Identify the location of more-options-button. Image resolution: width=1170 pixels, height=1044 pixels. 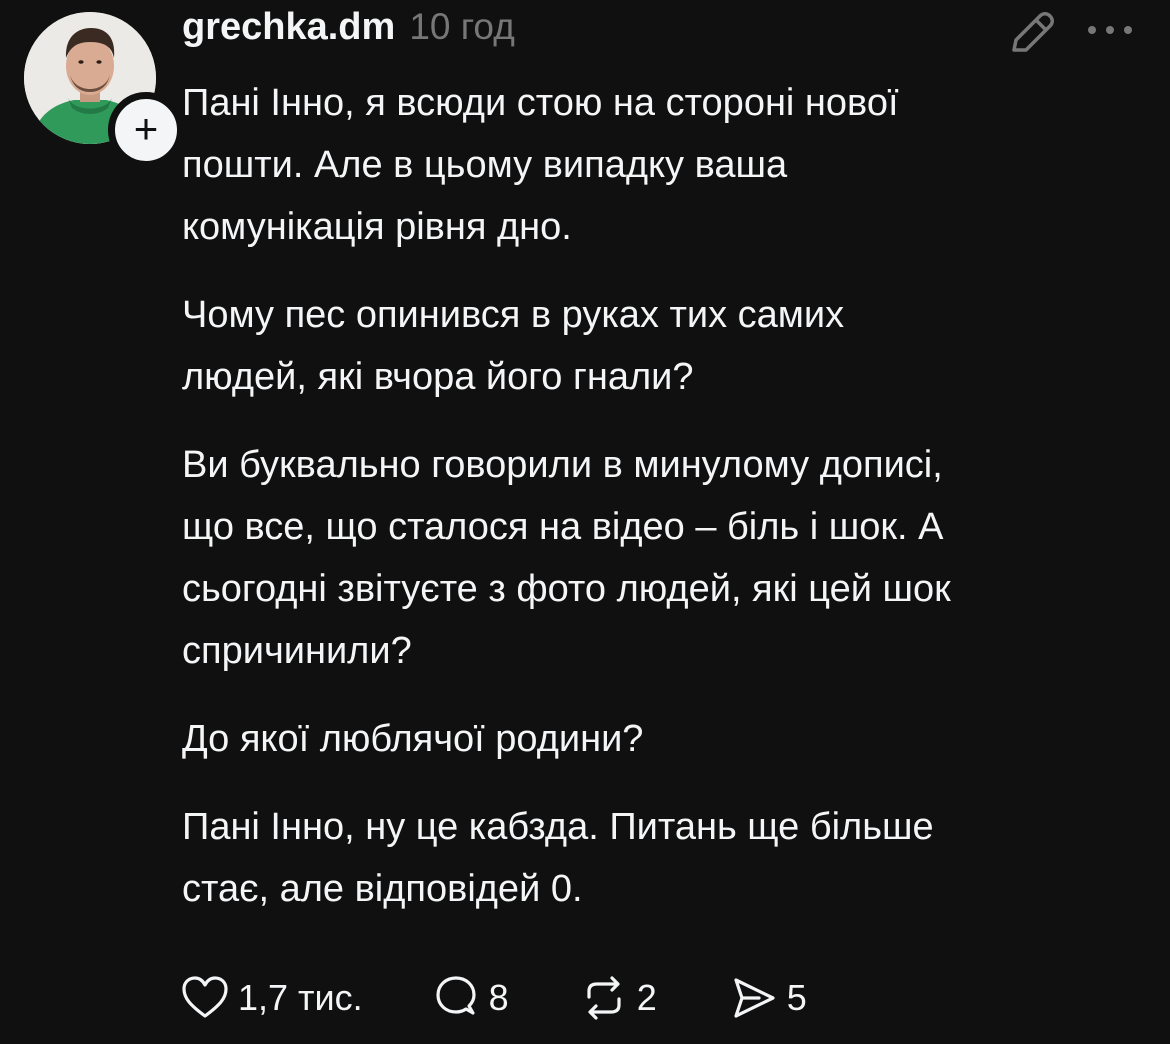
(1110, 30).